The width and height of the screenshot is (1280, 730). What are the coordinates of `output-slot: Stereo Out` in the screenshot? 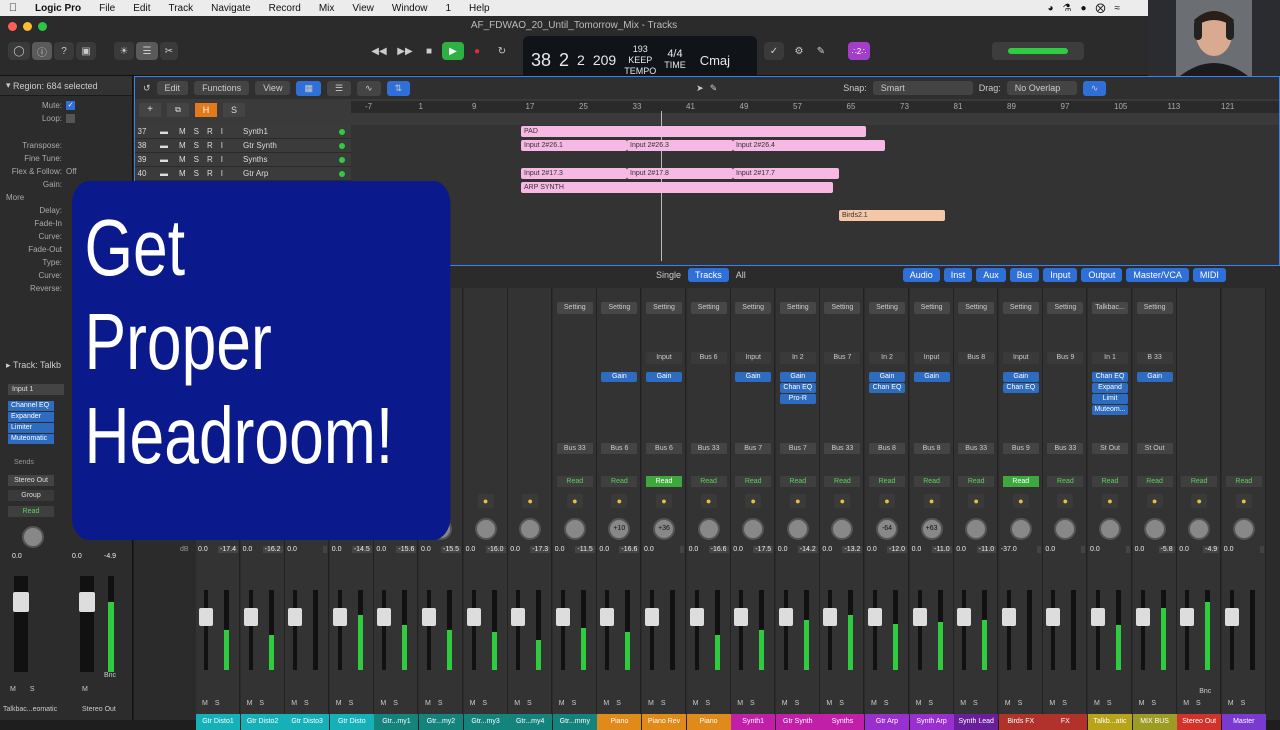 It's located at (31, 480).